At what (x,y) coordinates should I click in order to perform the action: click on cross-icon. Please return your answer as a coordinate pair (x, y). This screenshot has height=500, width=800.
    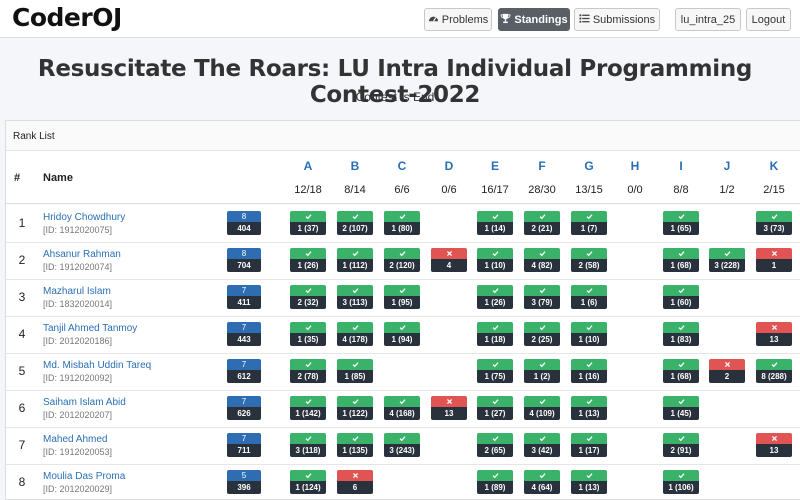
    Looking at the image, I should click on (774, 253).